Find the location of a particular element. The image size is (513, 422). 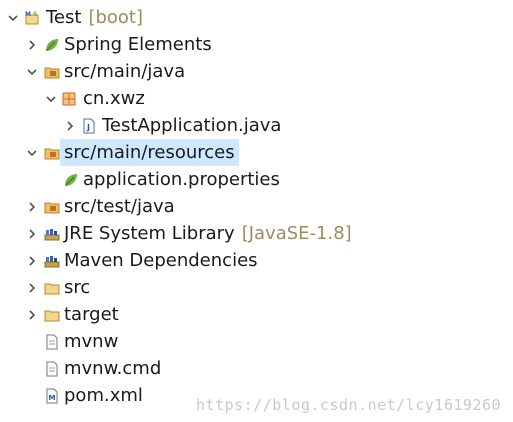

tree-row-src-test-java: src/test/java is located at coordinates (256, 206).